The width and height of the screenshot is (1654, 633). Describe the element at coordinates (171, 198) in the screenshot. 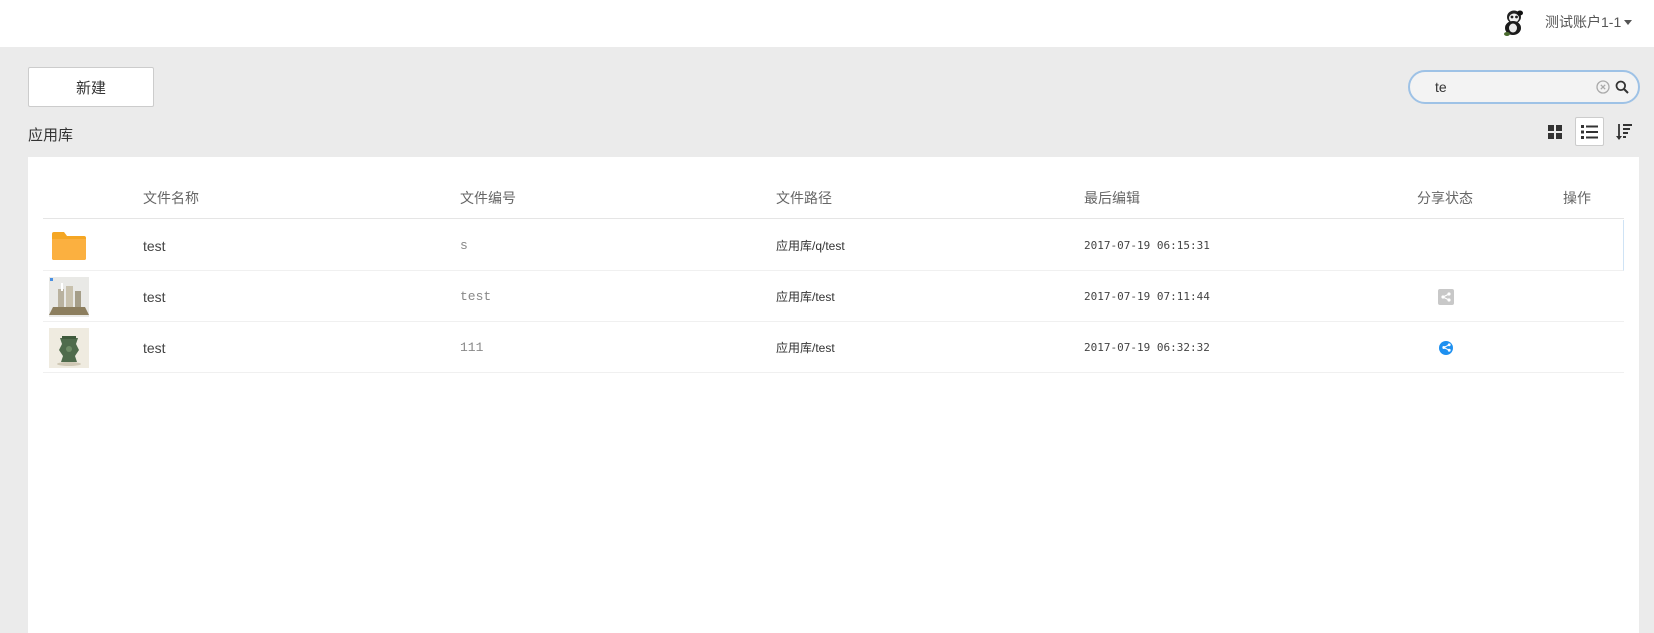

I see `column-header-name: 文件名称` at that location.